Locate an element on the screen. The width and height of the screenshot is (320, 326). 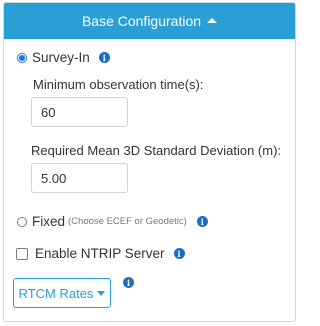
std-deviation-label: Required Mean 3D Standard Deviation (m): is located at coordinates (156, 150).